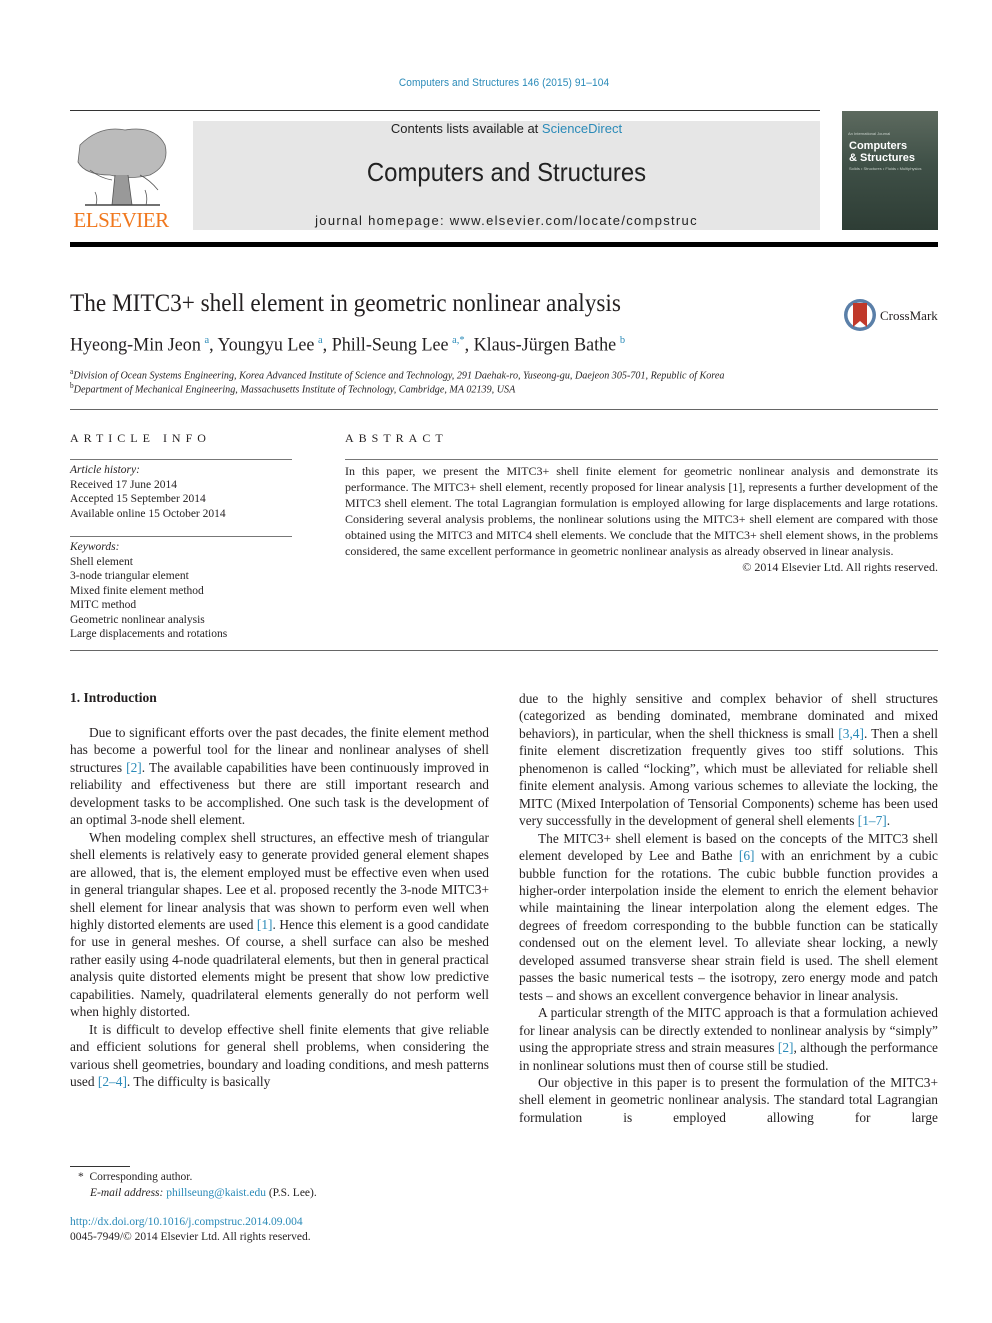  Describe the element at coordinates (95, 547) in the screenshot. I see `keywords-label: Keywords:` at that location.